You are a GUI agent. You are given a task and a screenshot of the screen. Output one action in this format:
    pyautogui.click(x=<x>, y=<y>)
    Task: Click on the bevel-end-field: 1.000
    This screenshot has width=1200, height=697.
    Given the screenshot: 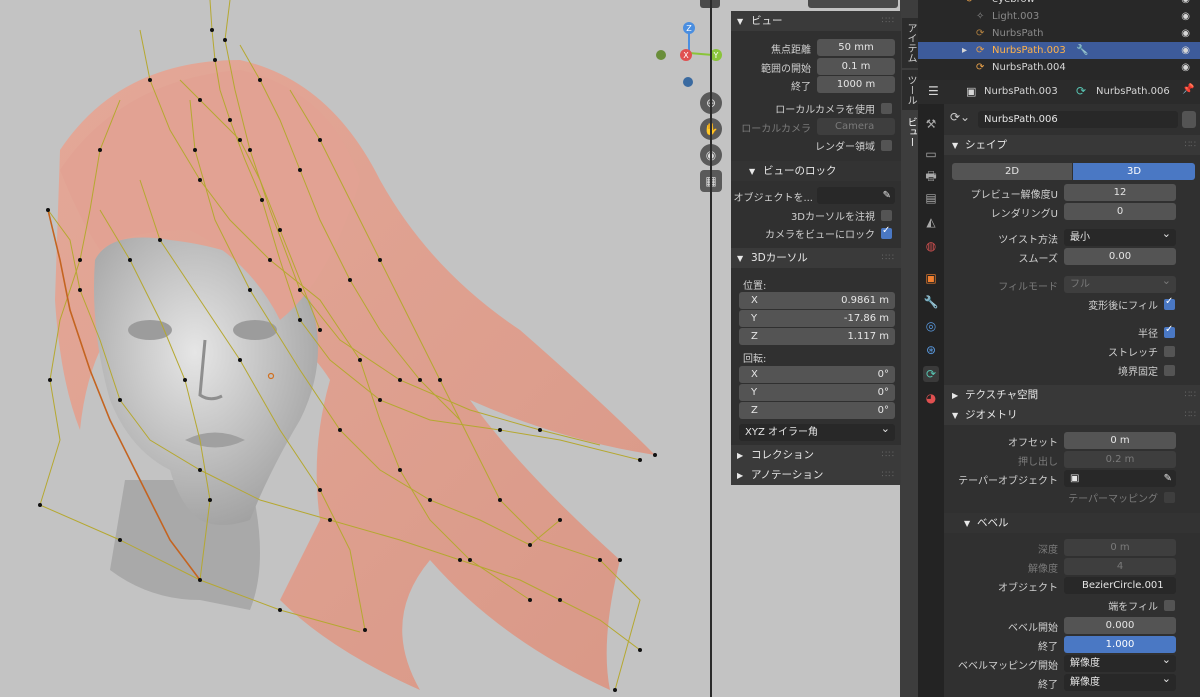 What is the action you would take?
    pyautogui.click(x=1120, y=644)
    